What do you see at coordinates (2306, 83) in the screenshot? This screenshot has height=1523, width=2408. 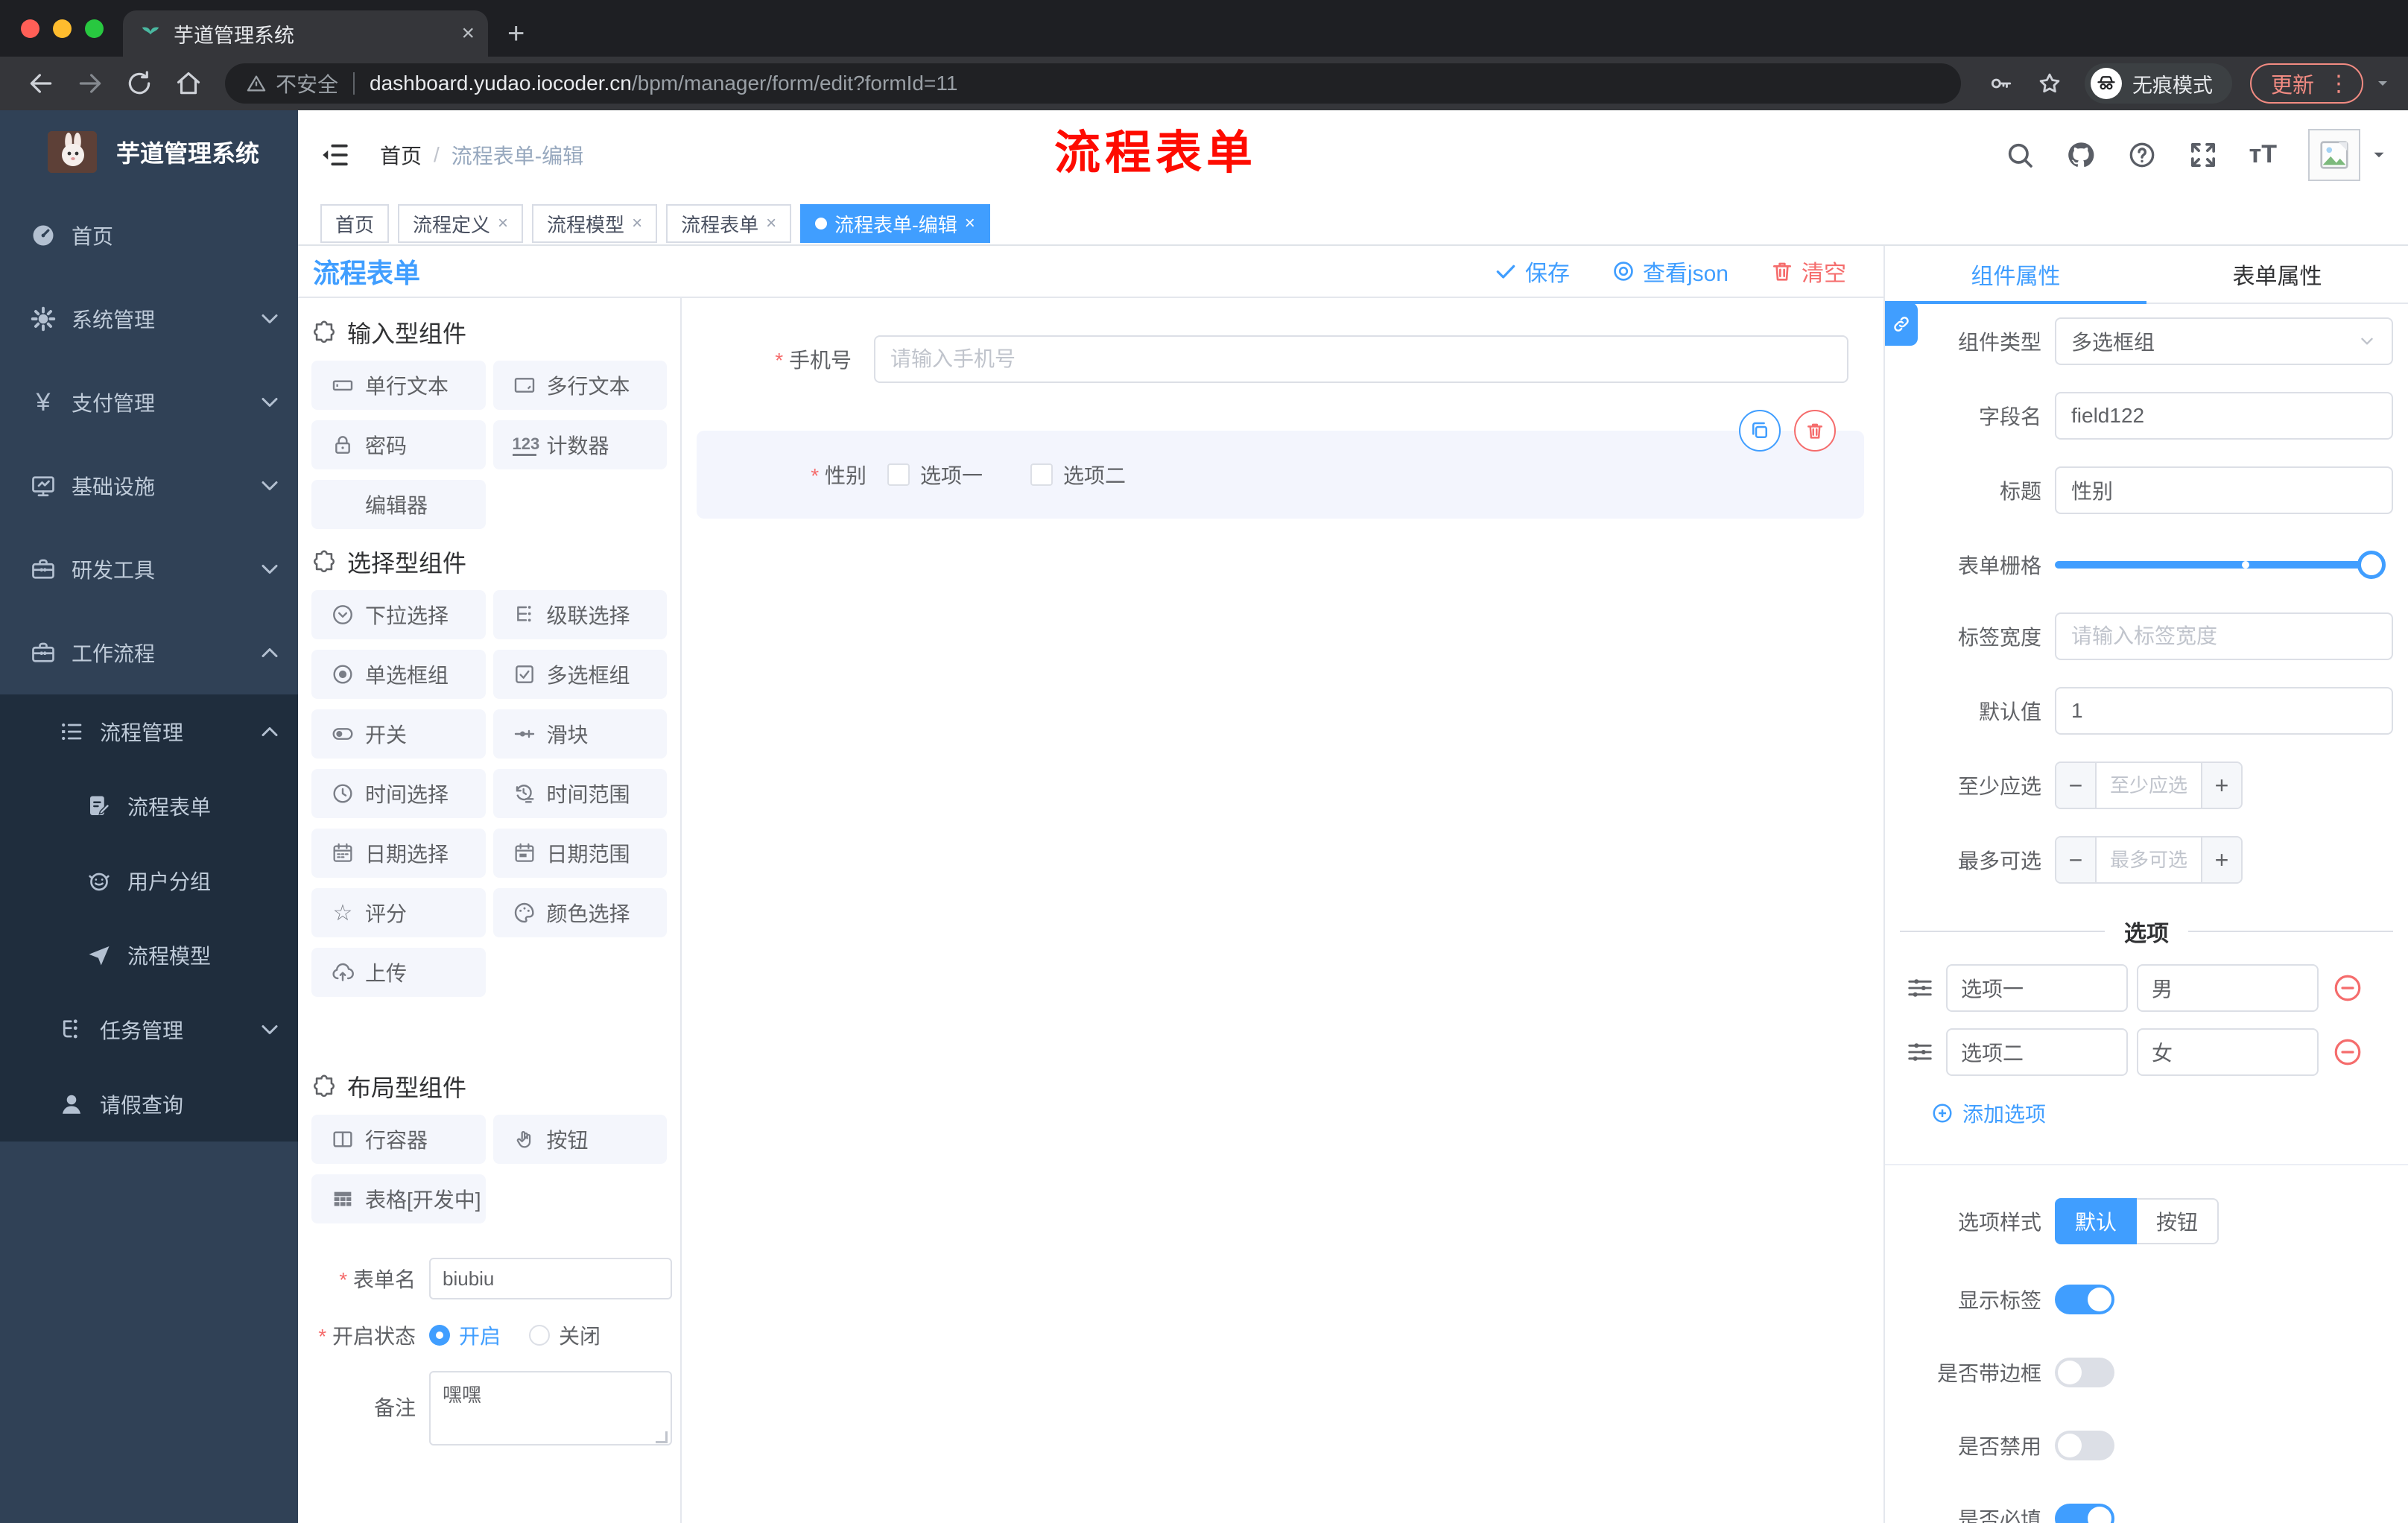 I see `browser-update-button: 更新 ⋮` at bounding box center [2306, 83].